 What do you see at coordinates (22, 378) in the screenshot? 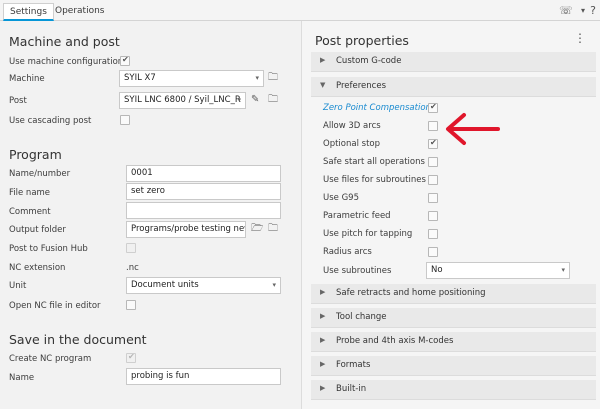
I see `save-name-label: Name` at bounding box center [22, 378].